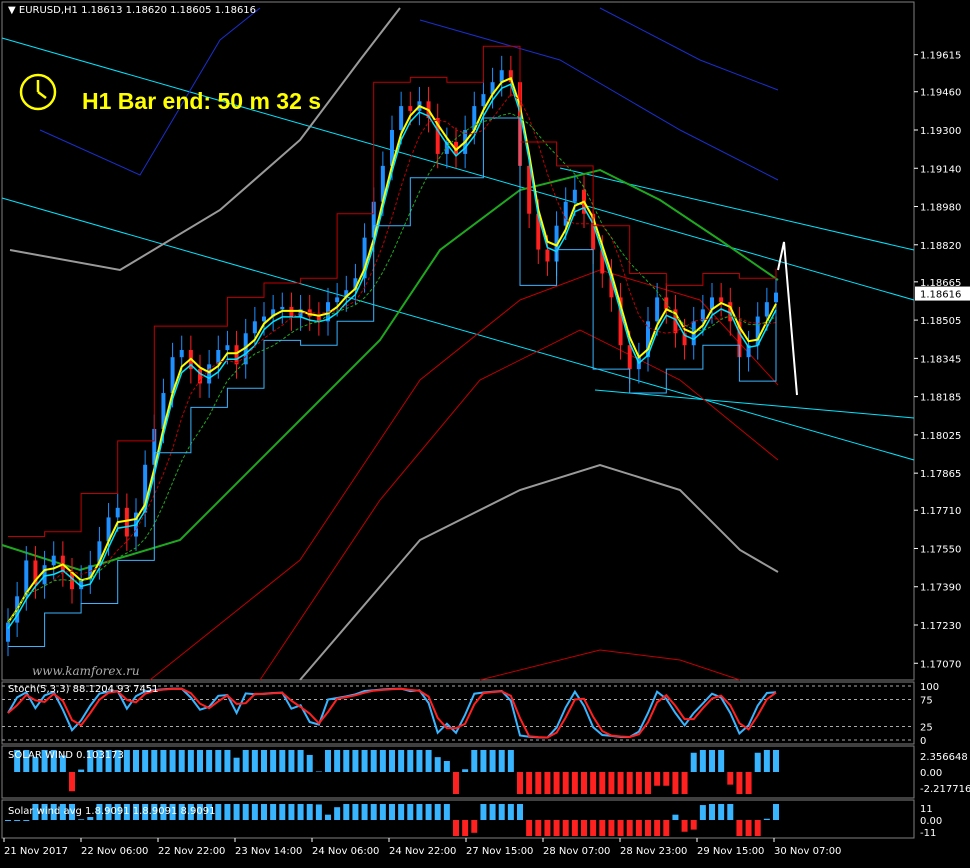  What do you see at coordinates (940, 246) in the screenshot?
I see `price-tick-label-5: 1.18820` at bounding box center [940, 246].